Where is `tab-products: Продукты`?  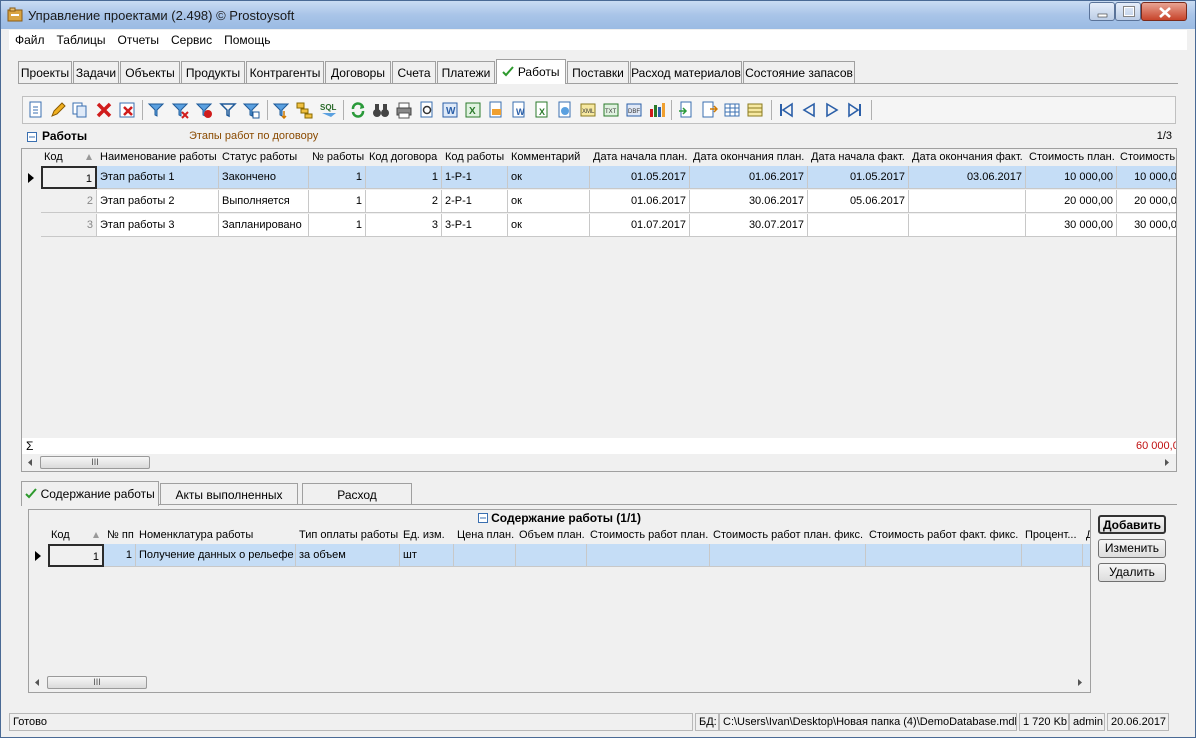
tab-products: Продукты is located at coordinates (213, 72).